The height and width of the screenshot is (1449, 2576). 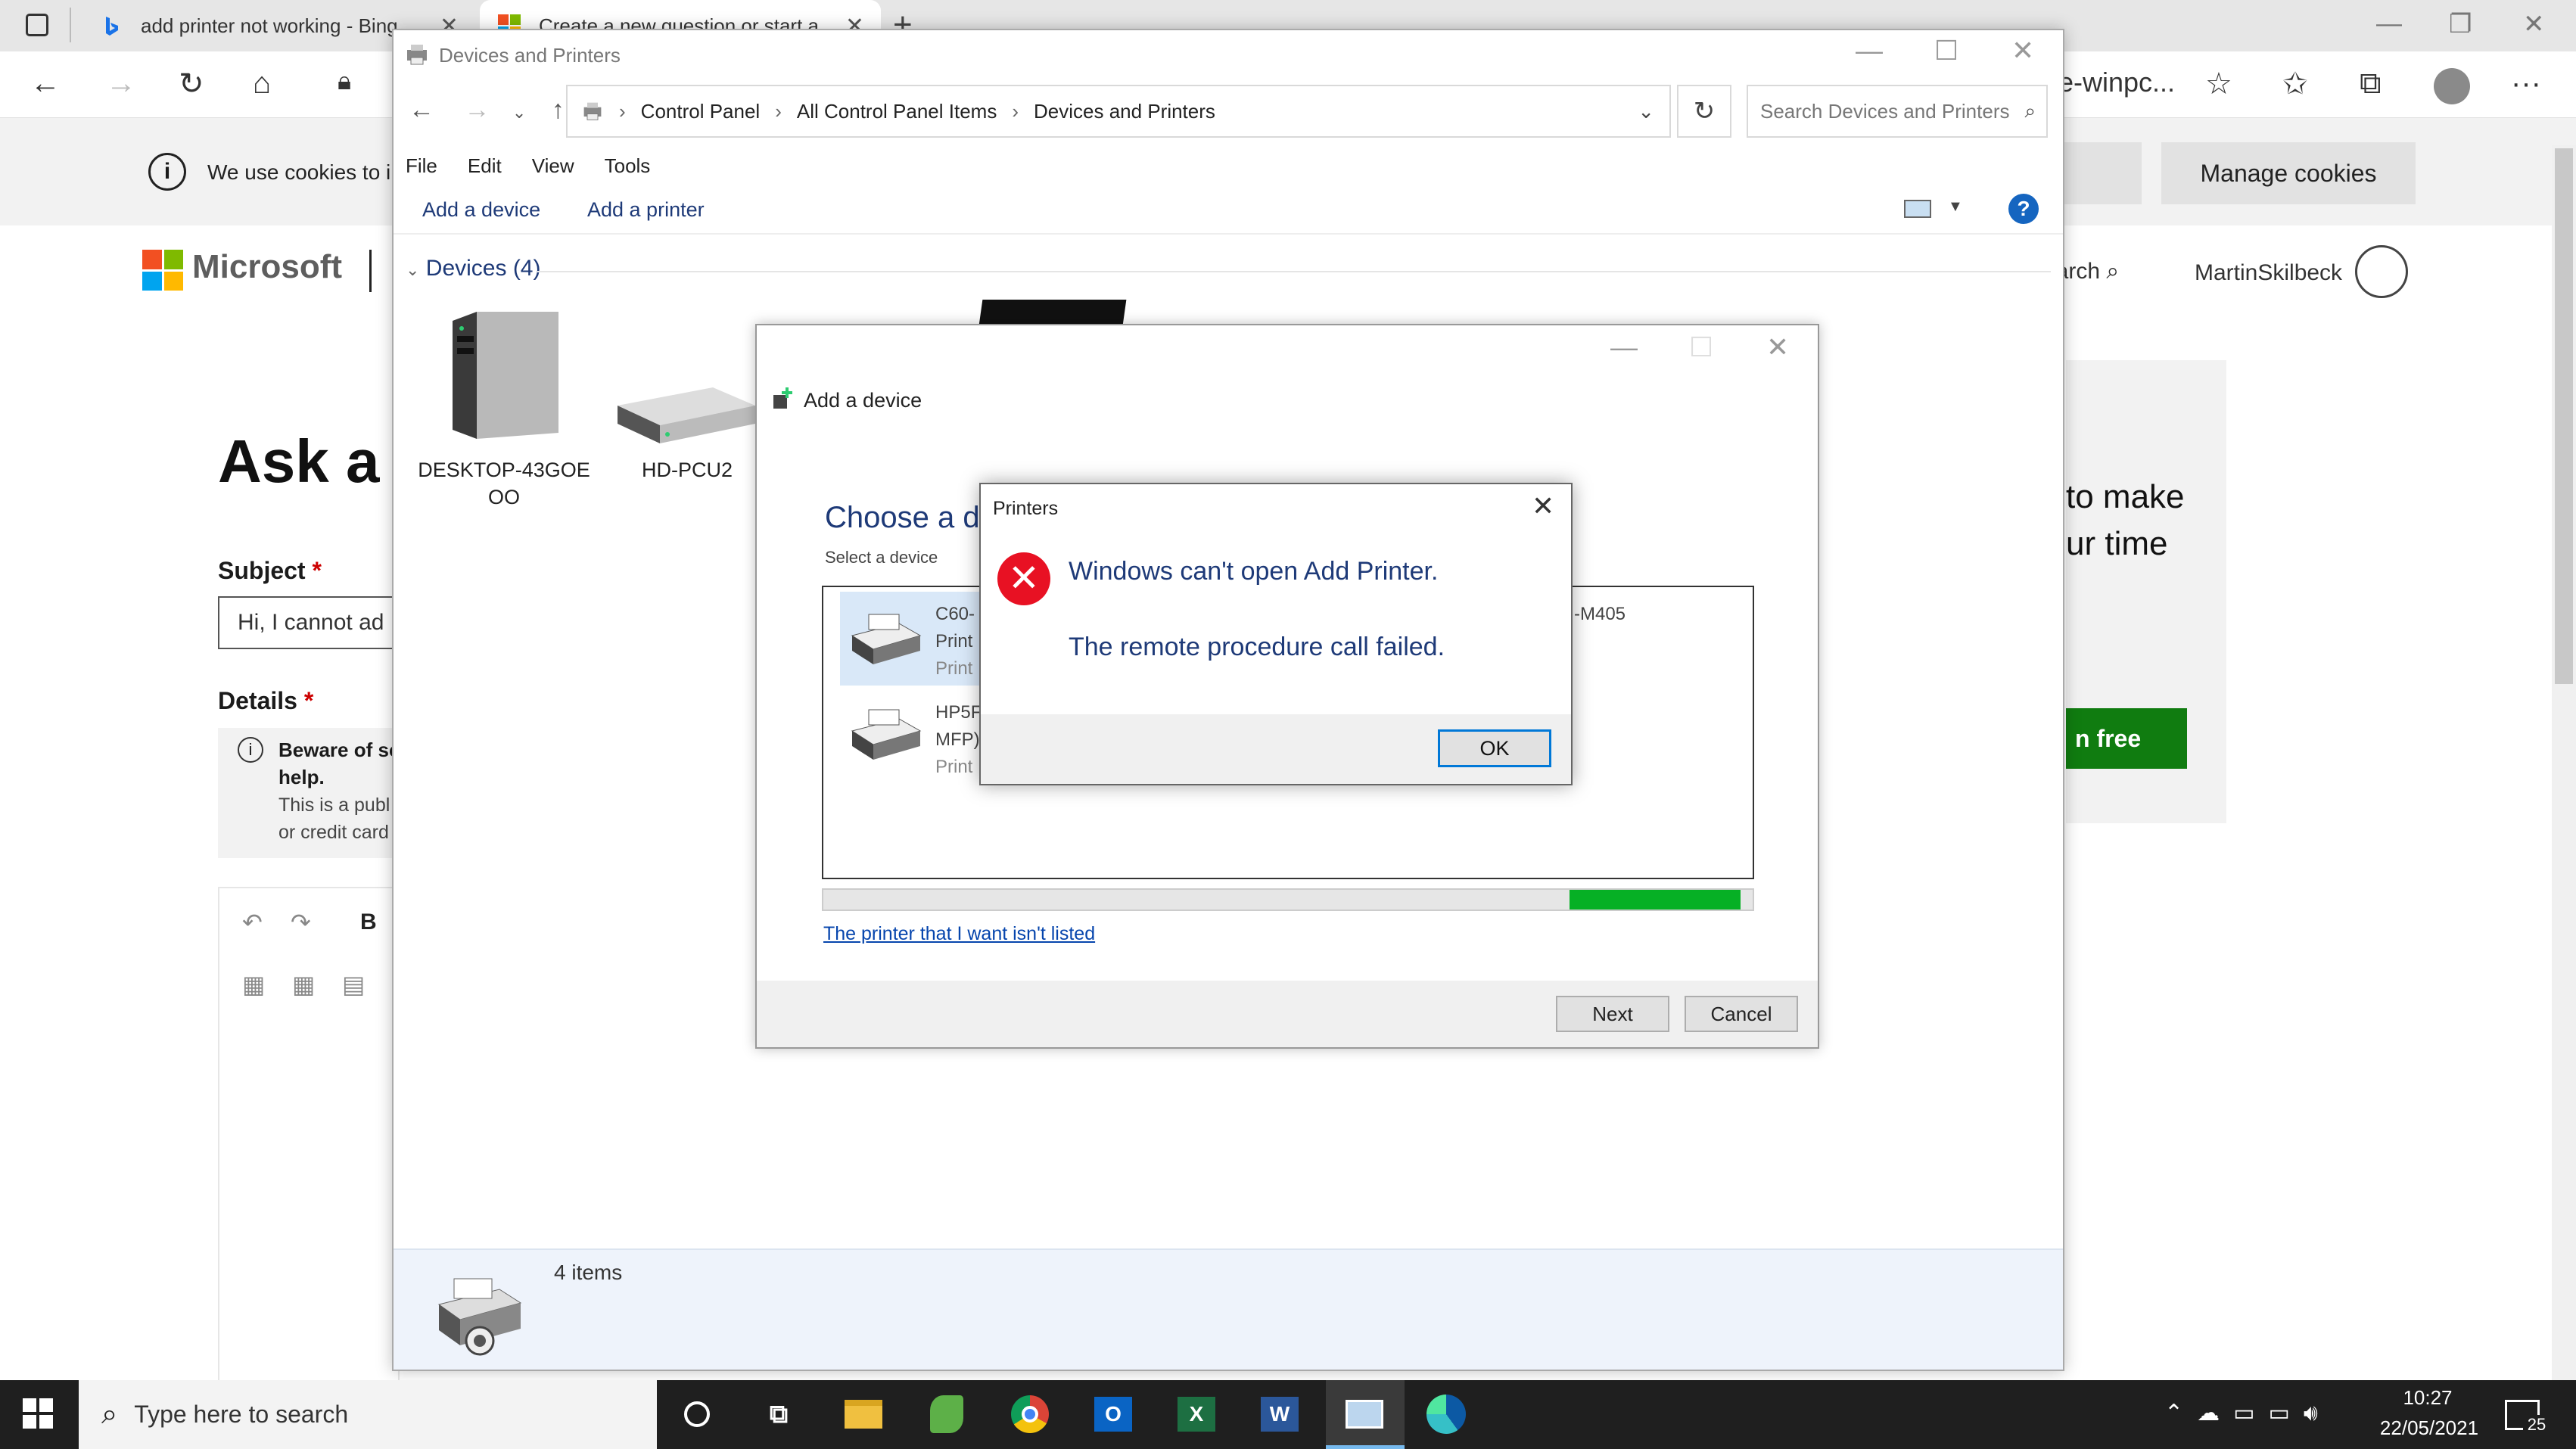 I want to click on clock-time: 10:27, so click(x=2427, y=1398).